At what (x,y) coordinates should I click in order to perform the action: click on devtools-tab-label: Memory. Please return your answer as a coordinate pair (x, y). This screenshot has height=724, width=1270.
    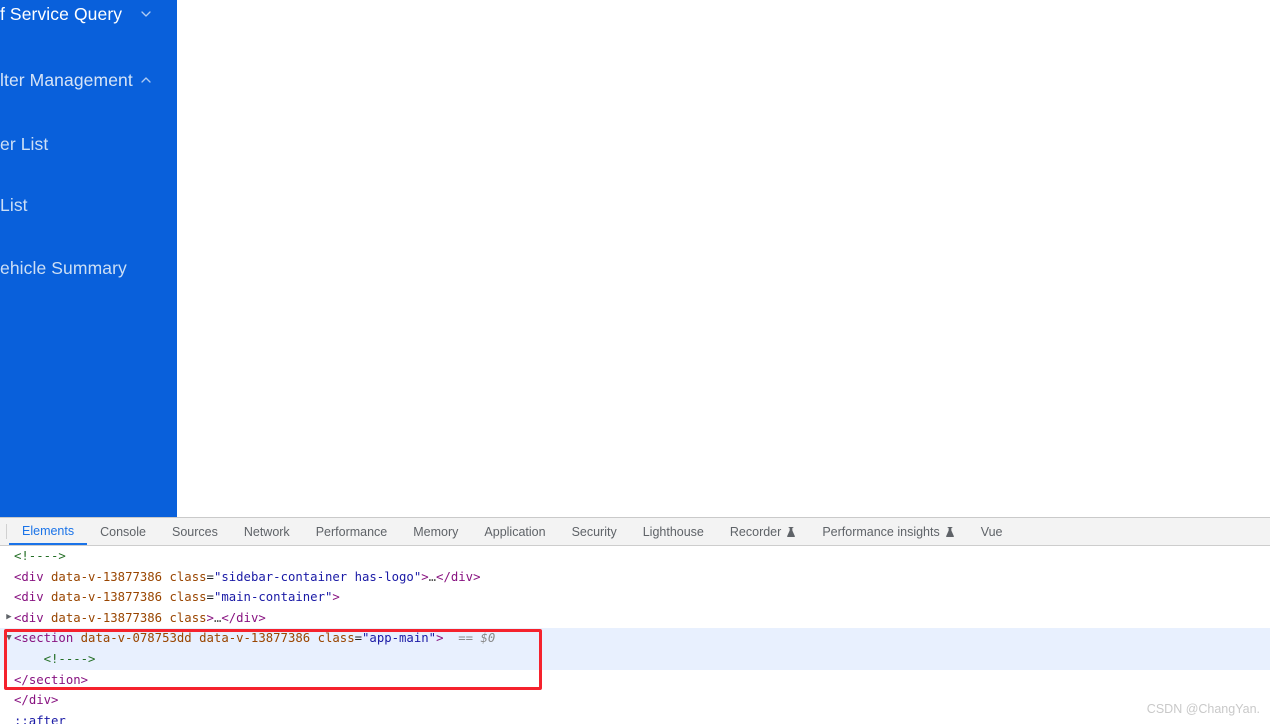
    Looking at the image, I should click on (436, 531).